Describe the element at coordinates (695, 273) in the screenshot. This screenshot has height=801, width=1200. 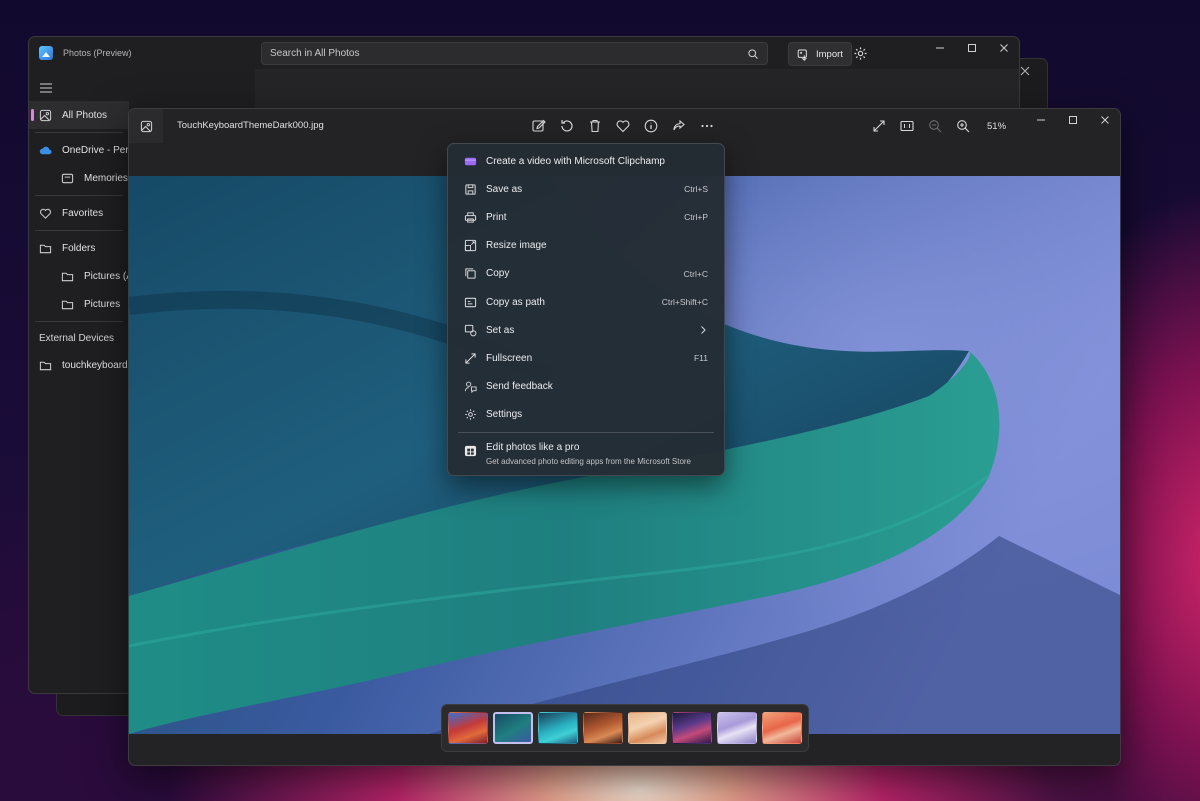
I see `shortcut-label: Ctrl+C` at that location.